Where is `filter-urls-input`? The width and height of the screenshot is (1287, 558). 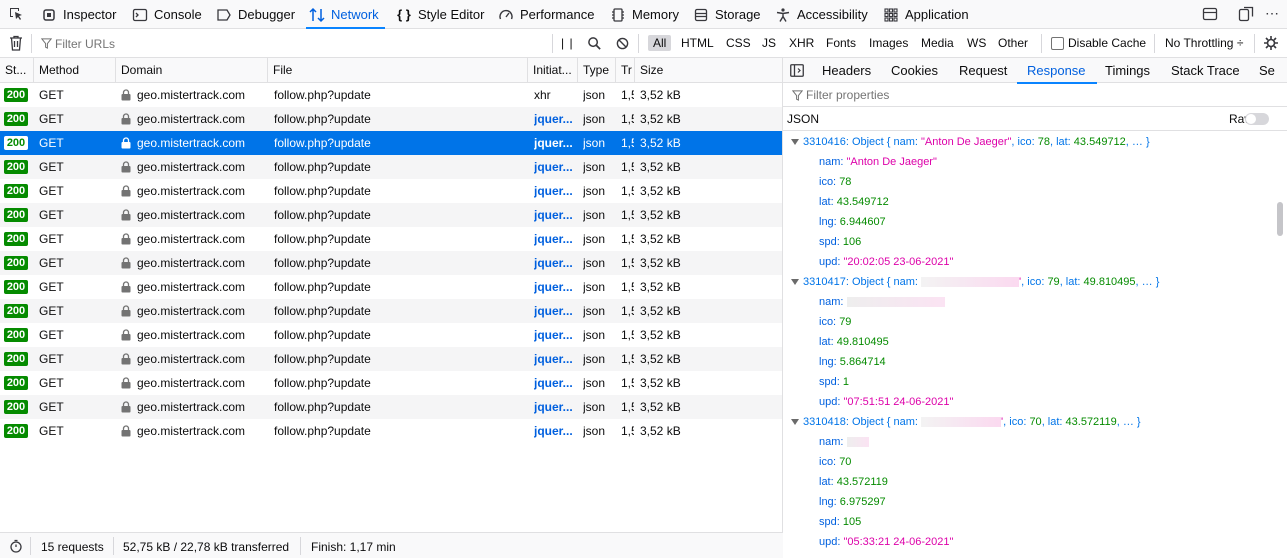 filter-urls-input is located at coordinates (295, 43).